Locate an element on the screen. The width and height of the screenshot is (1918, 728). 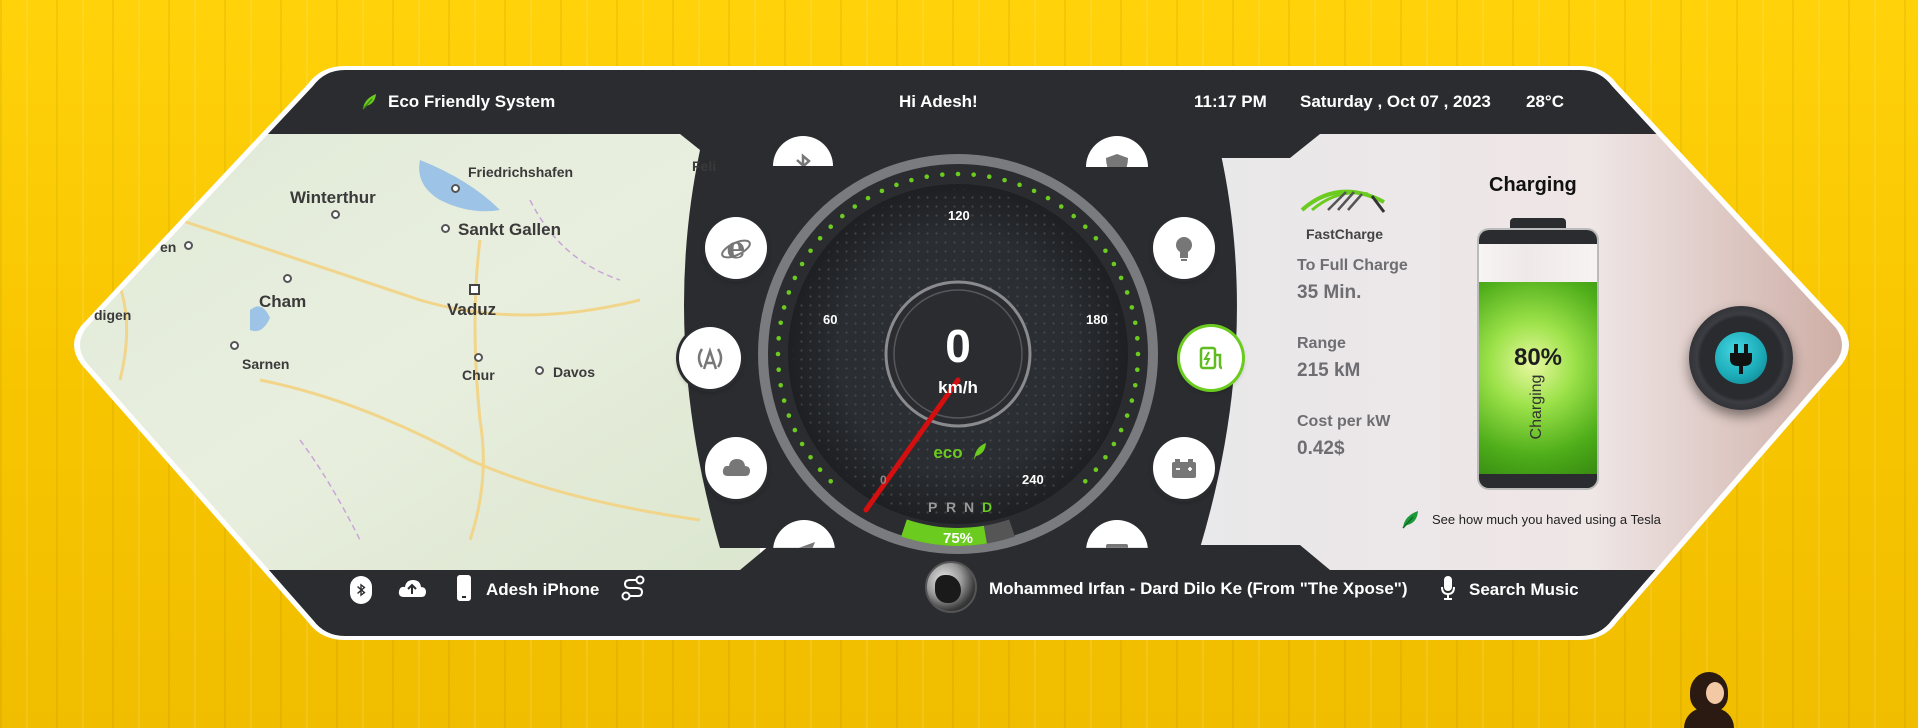
map-label: Vaduz is located at coordinates (472, 309).